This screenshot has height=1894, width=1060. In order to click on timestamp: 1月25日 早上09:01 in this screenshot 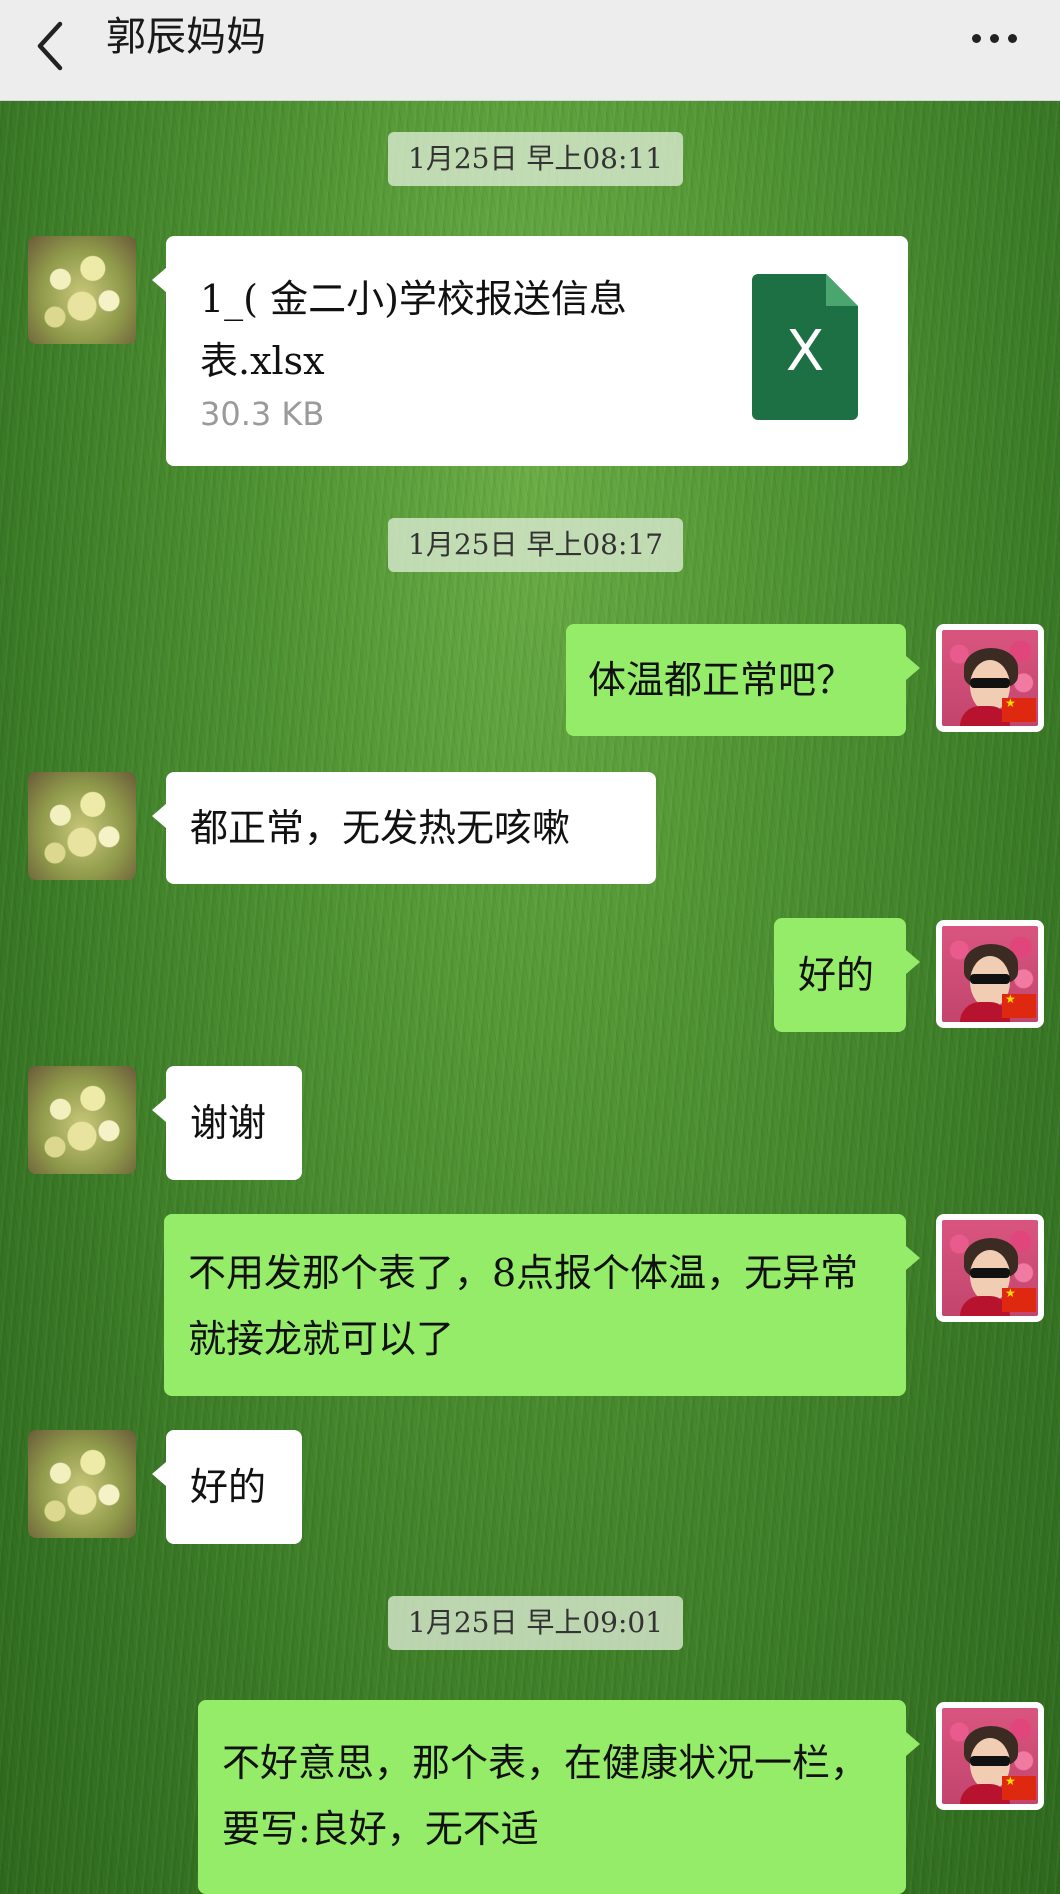, I will do `click(536, 1623)`.